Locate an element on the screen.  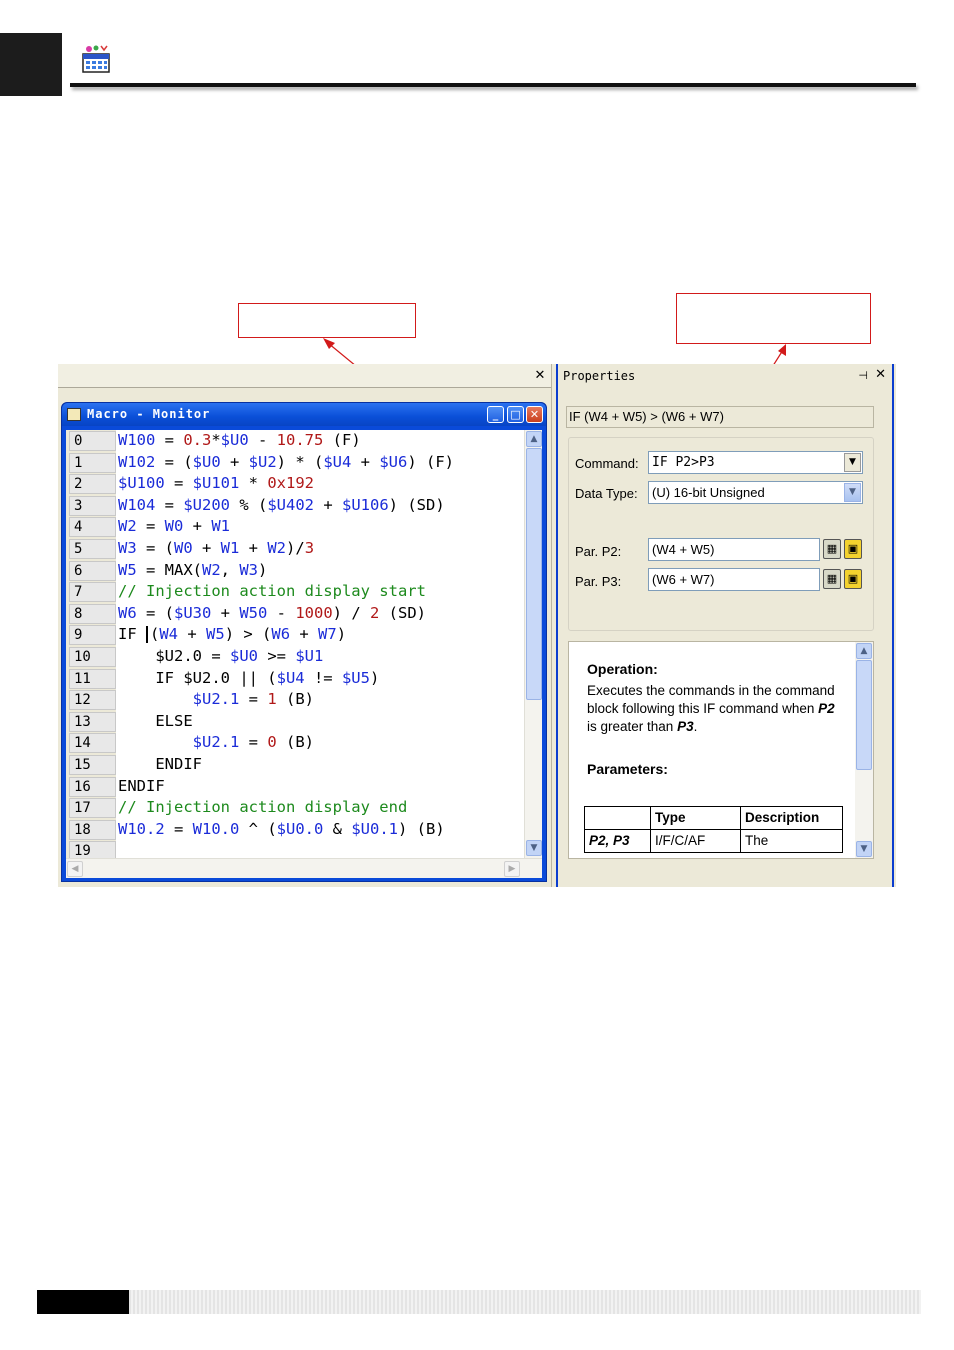
code-line: 3 W104 = $U200 % ($U402 + $U106) (SD) is located at coordinates (295, 506).